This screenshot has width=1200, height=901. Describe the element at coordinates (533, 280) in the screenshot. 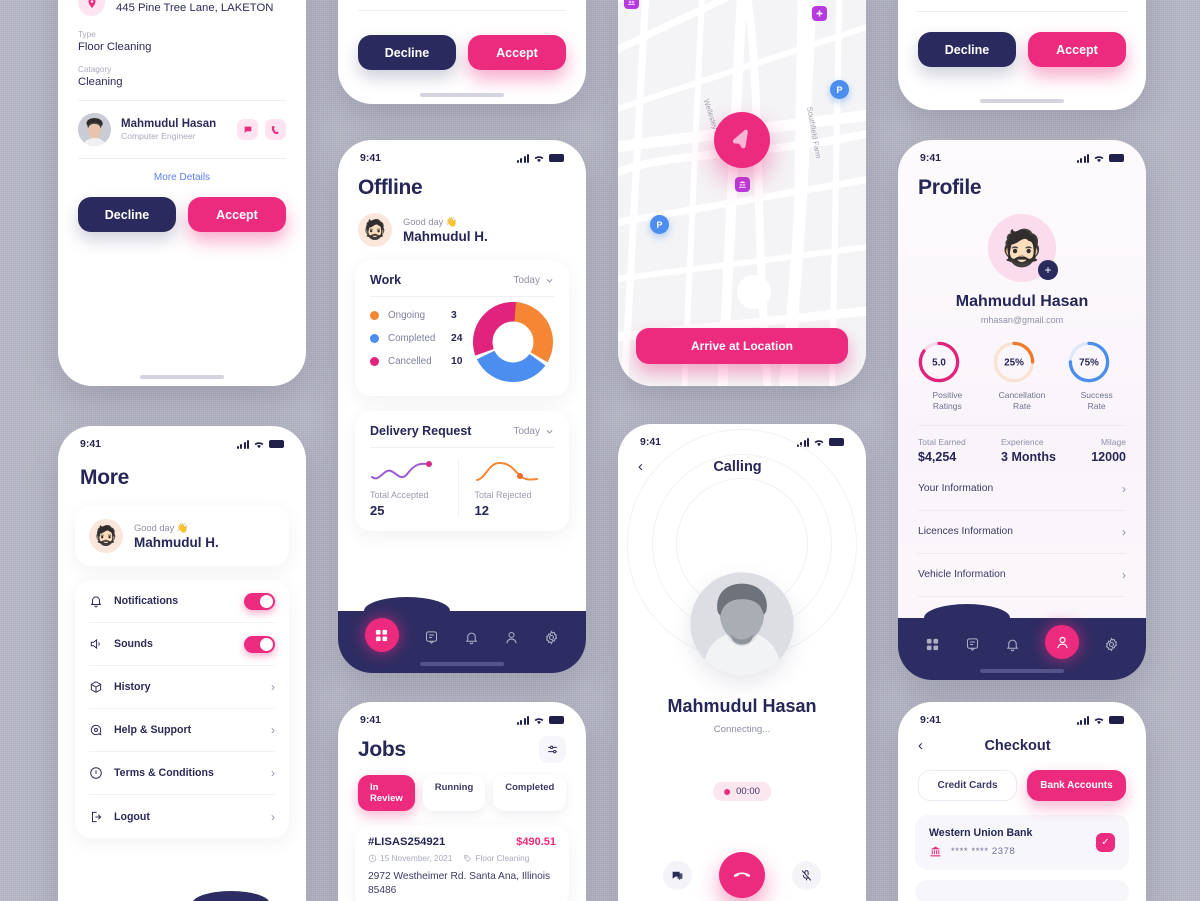

I see `work-period-dropdown: Today` at that location.